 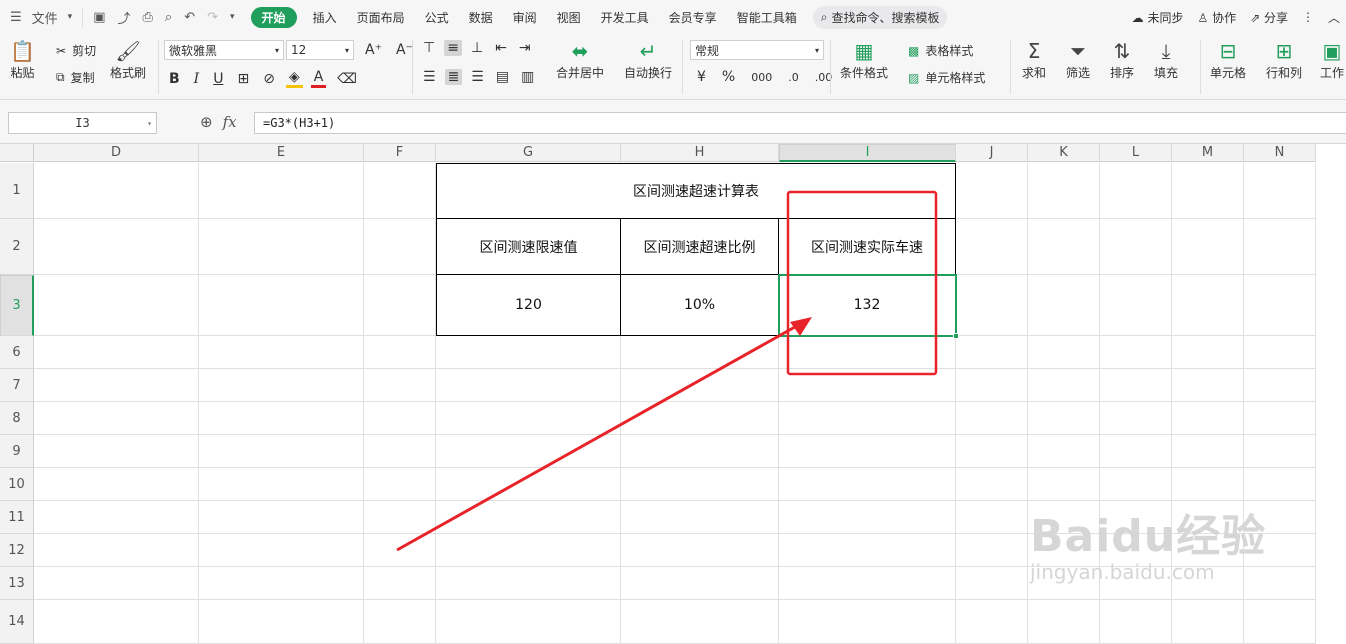 I want to click on cell-n2, so click(x=1280, y=247).